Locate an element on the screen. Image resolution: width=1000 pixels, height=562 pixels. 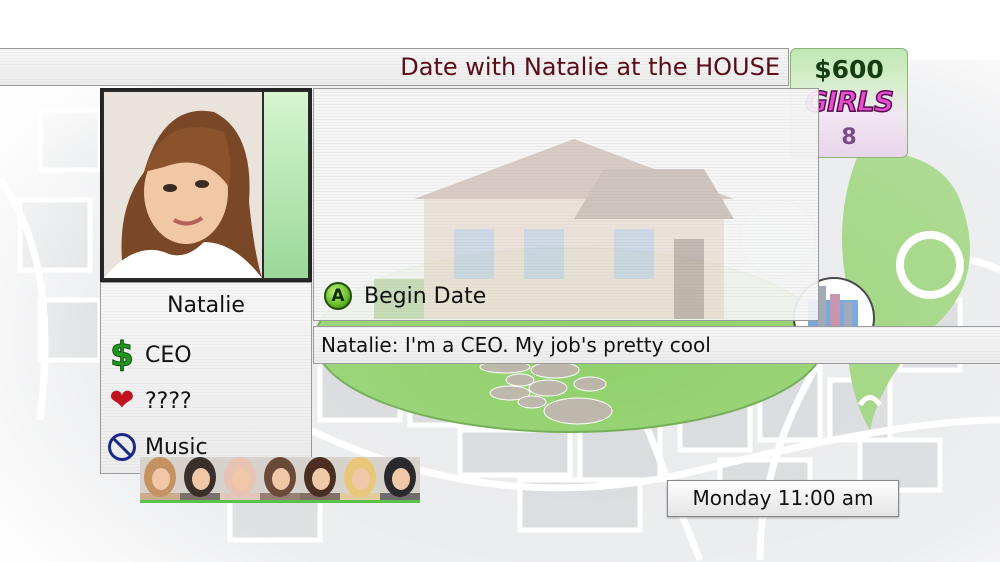
dialogue-bar: Natalie: I'm a CEO. My job's pretty cool is located at coordinates (656, 345).